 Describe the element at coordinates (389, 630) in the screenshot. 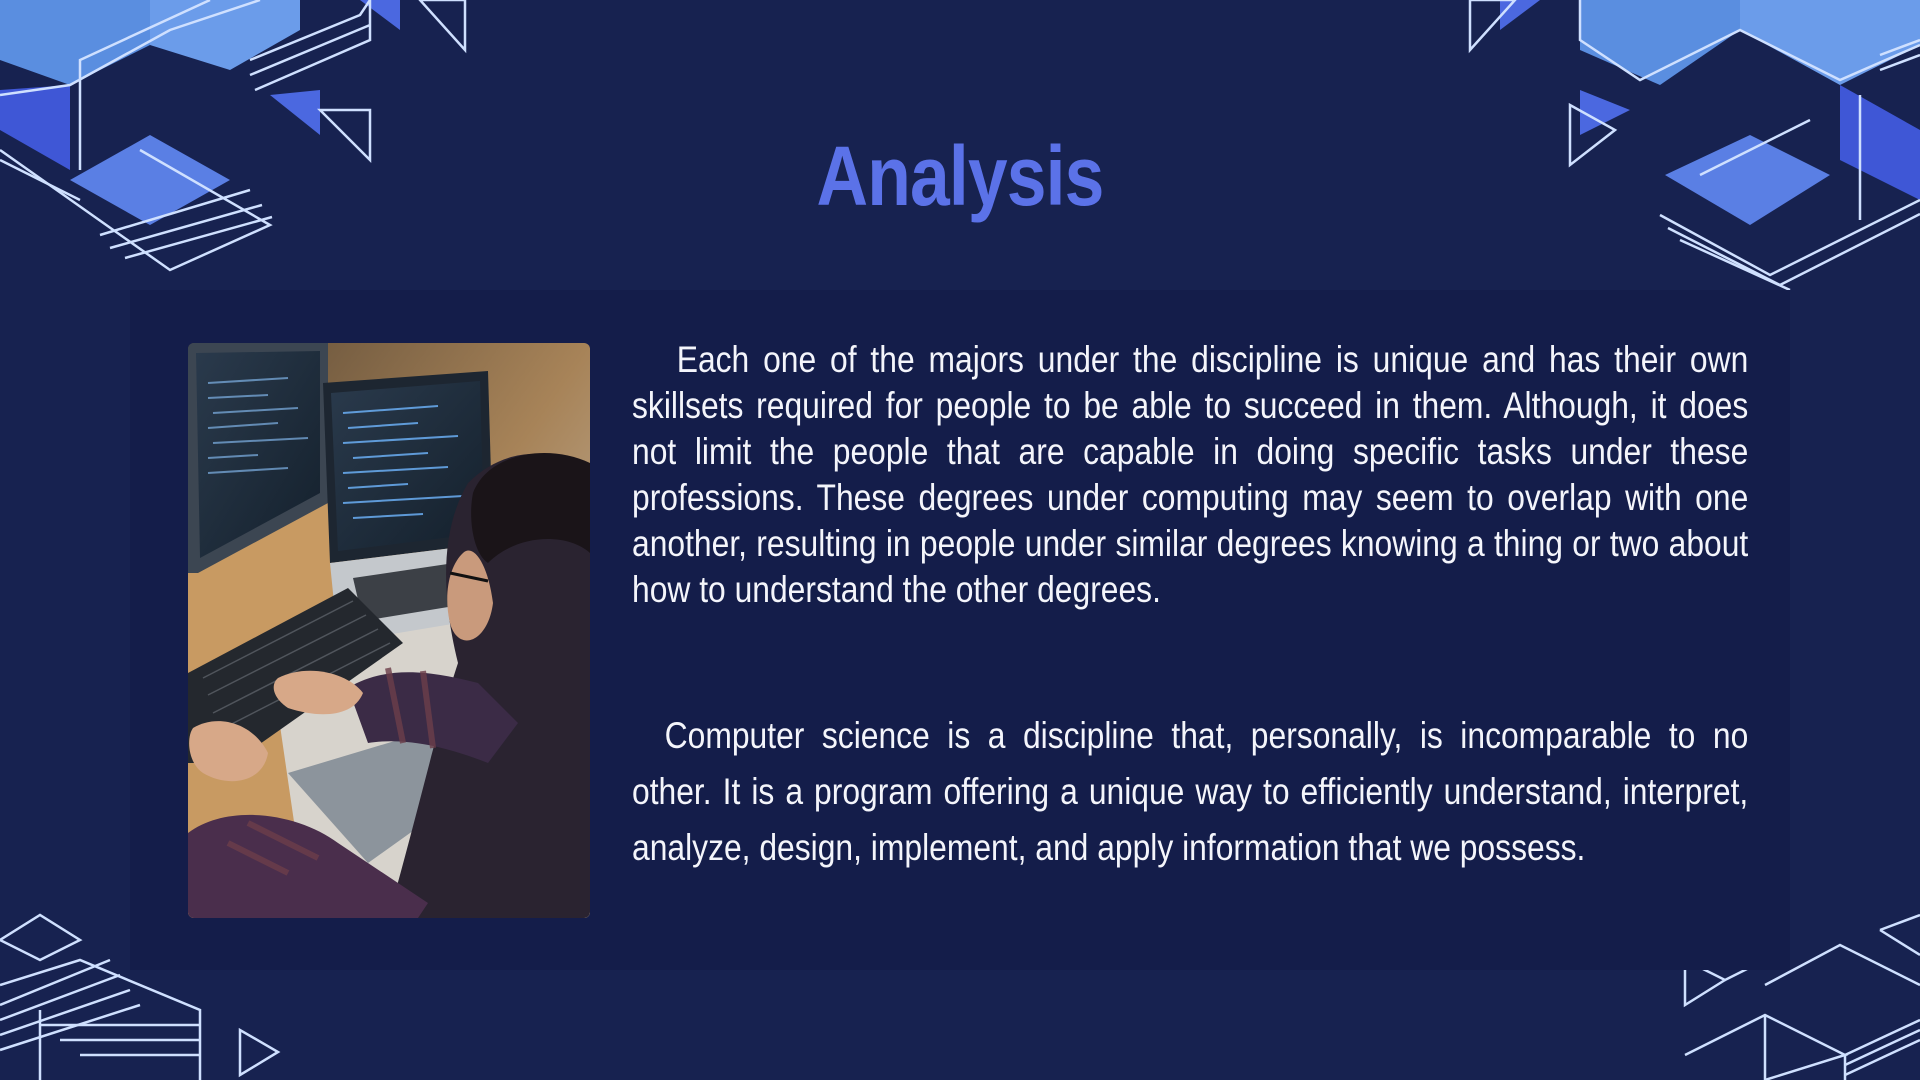

I see `photo-person-coding-laptop` at that location.